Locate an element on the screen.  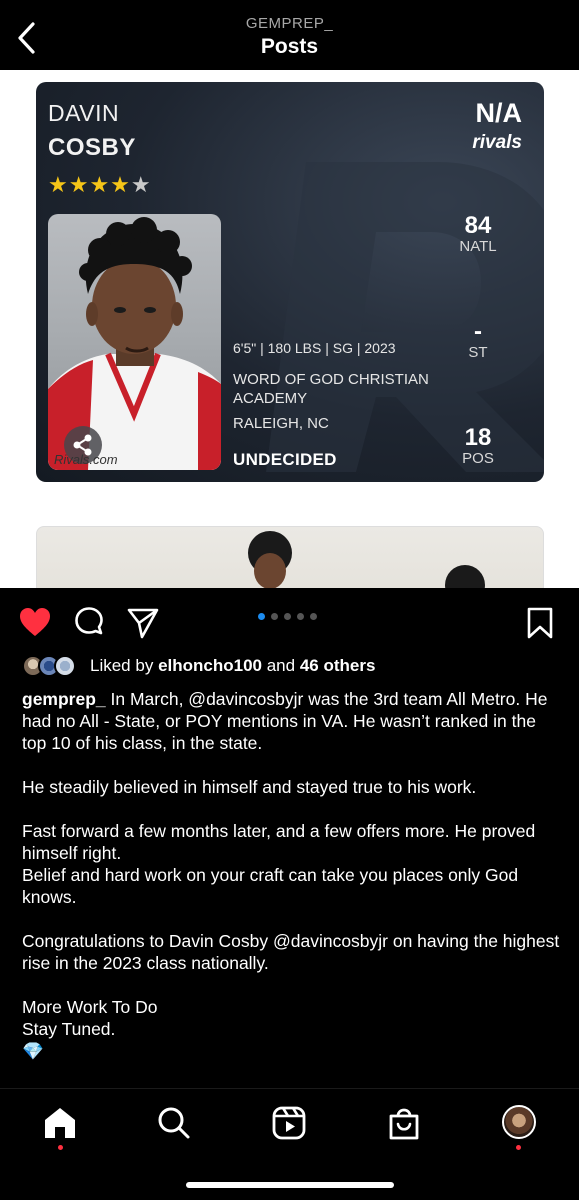
star-rating: ★★★★★ is located at coordinates (100, 184).